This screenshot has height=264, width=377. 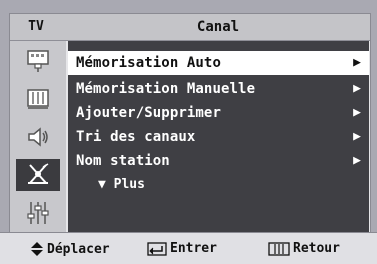 I want to click on menu-item-memorisation-manuelle: Mémorisation Manuelle ▶, so click(x=218, y=89).